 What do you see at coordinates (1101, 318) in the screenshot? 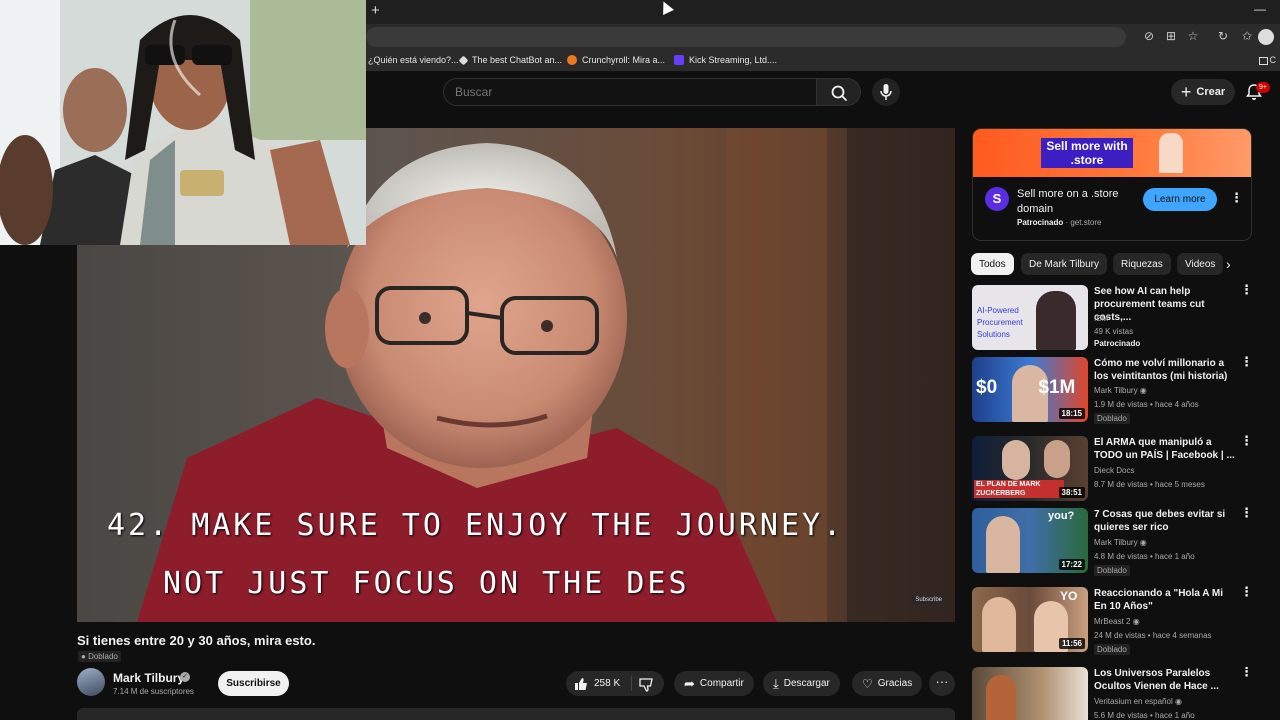
I see `rec-channel: IBM` at bounding box center [1101, 318].